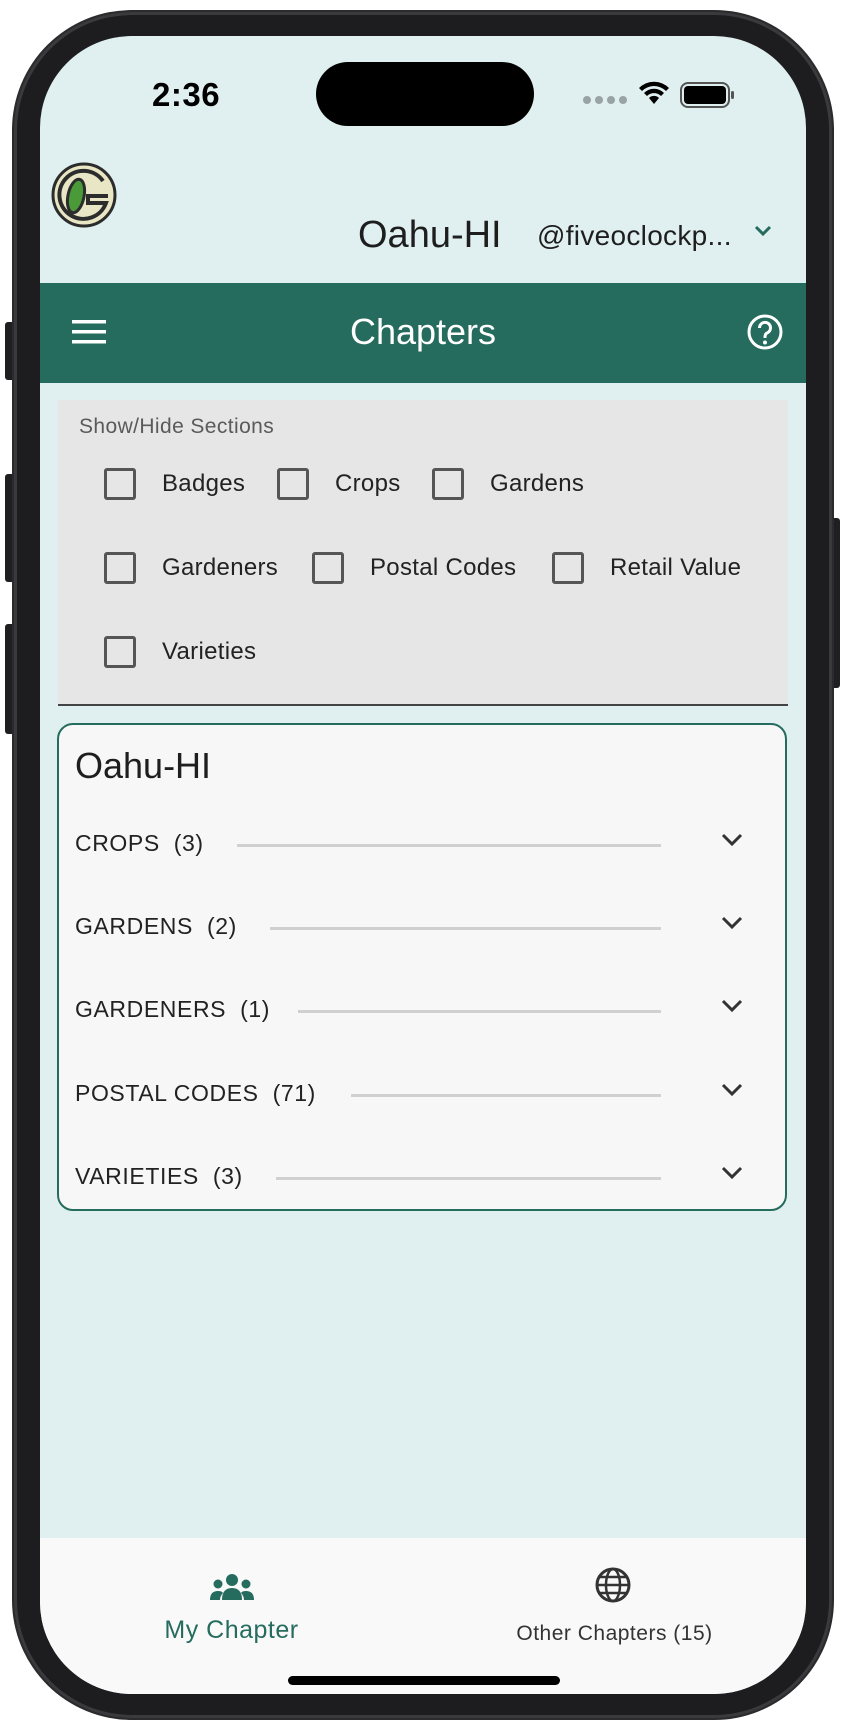 The image size is (853, 1723). Describe the element at coordinates (195, 1093) in the screenshot. I see `section-label: POSTAL CODES (71)` at that location.